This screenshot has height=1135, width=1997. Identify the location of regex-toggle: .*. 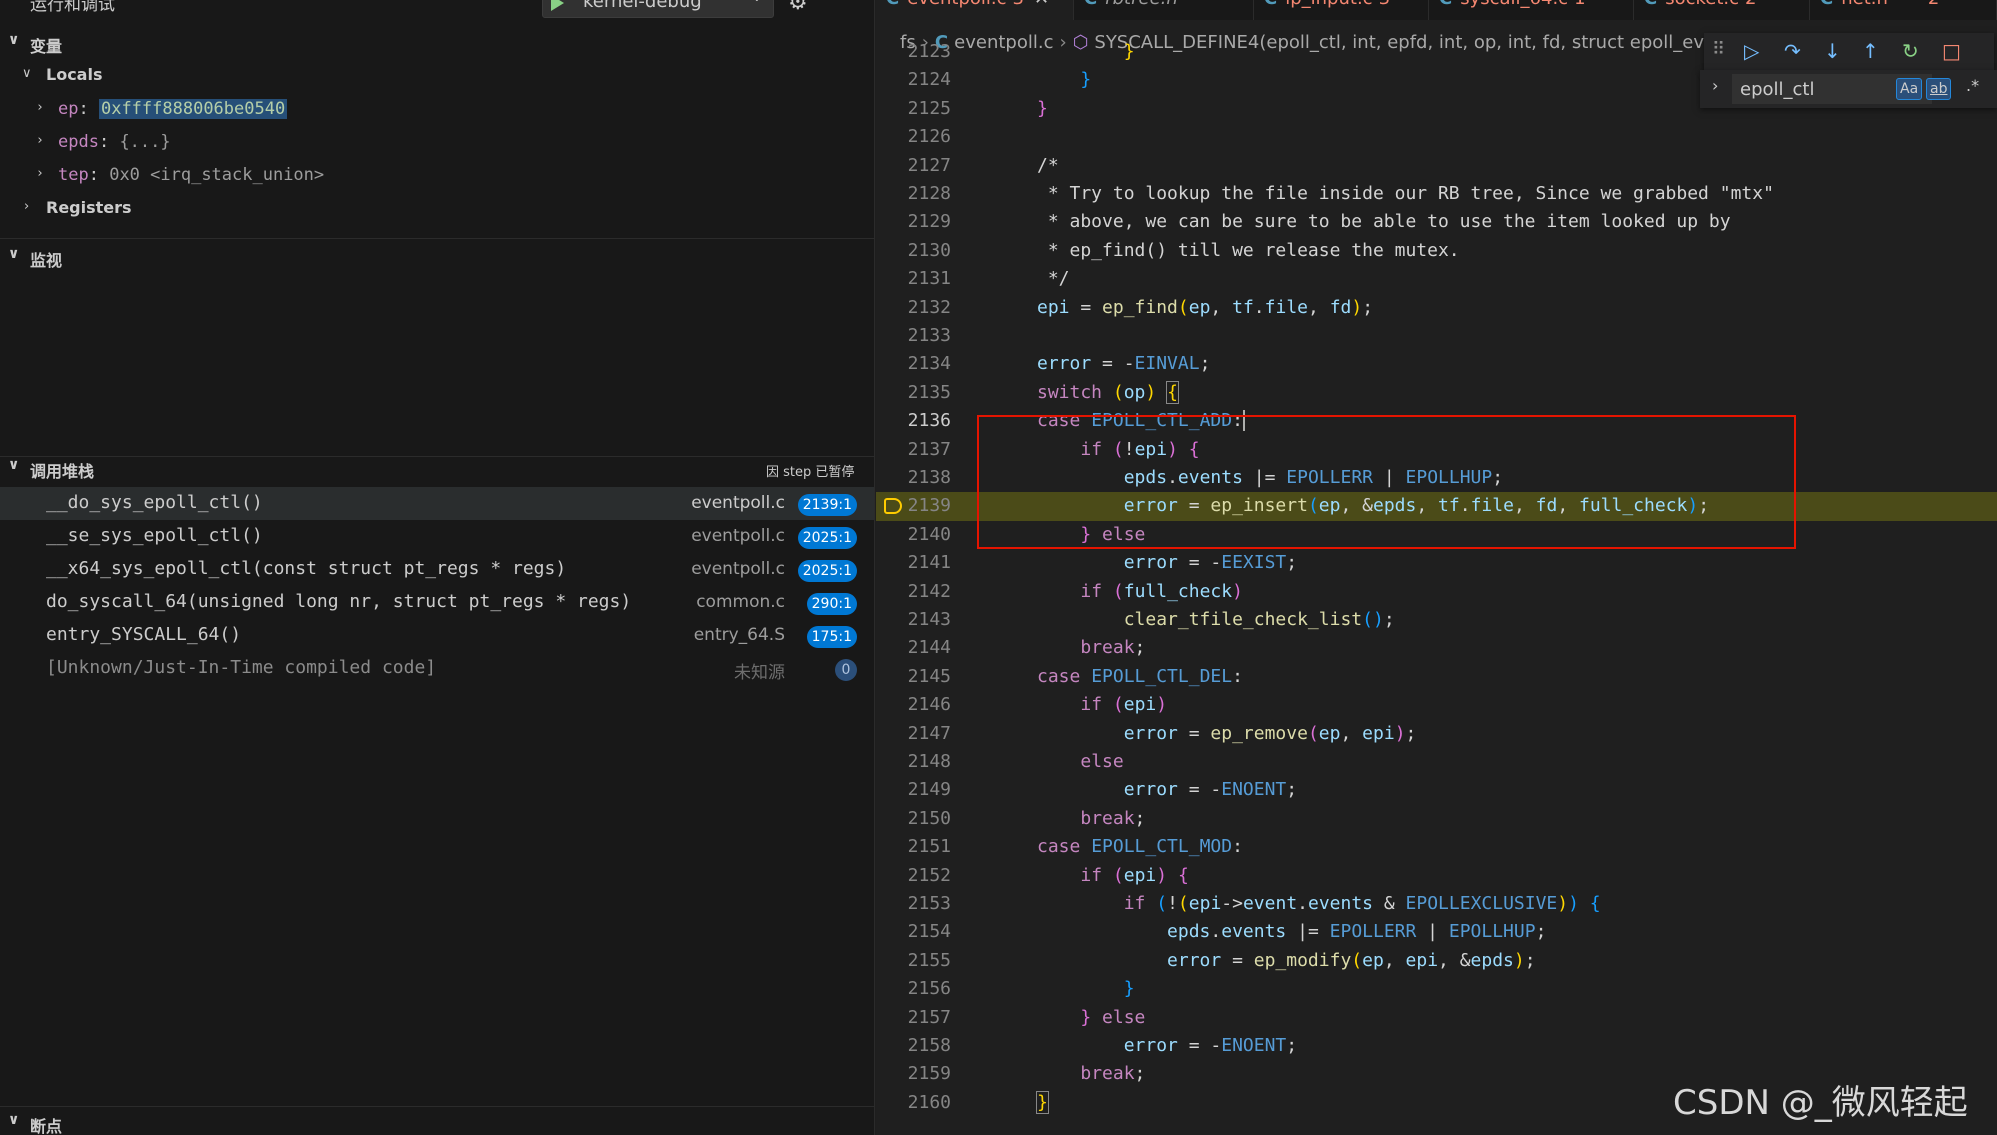
(1972, 85).